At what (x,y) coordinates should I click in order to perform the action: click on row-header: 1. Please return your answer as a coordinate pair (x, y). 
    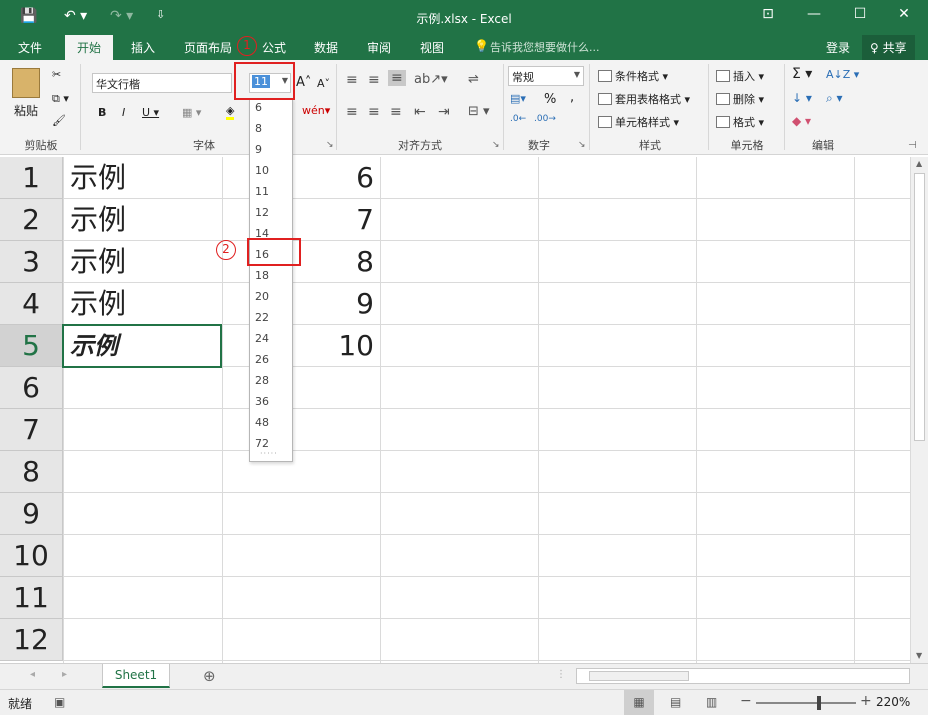
    Looking at the image, I should click on (31, 178).